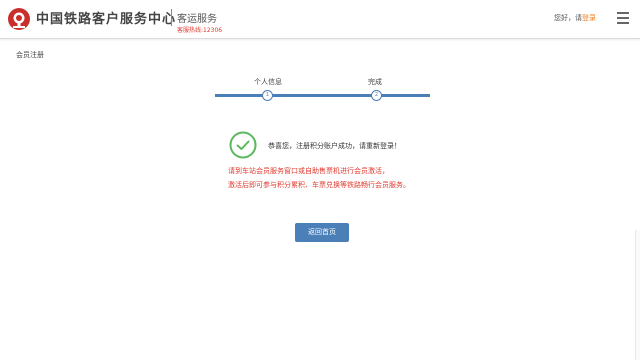 This screenshot has width=640, height=360. I want to click on login-link: 登录, so click(589, 18).